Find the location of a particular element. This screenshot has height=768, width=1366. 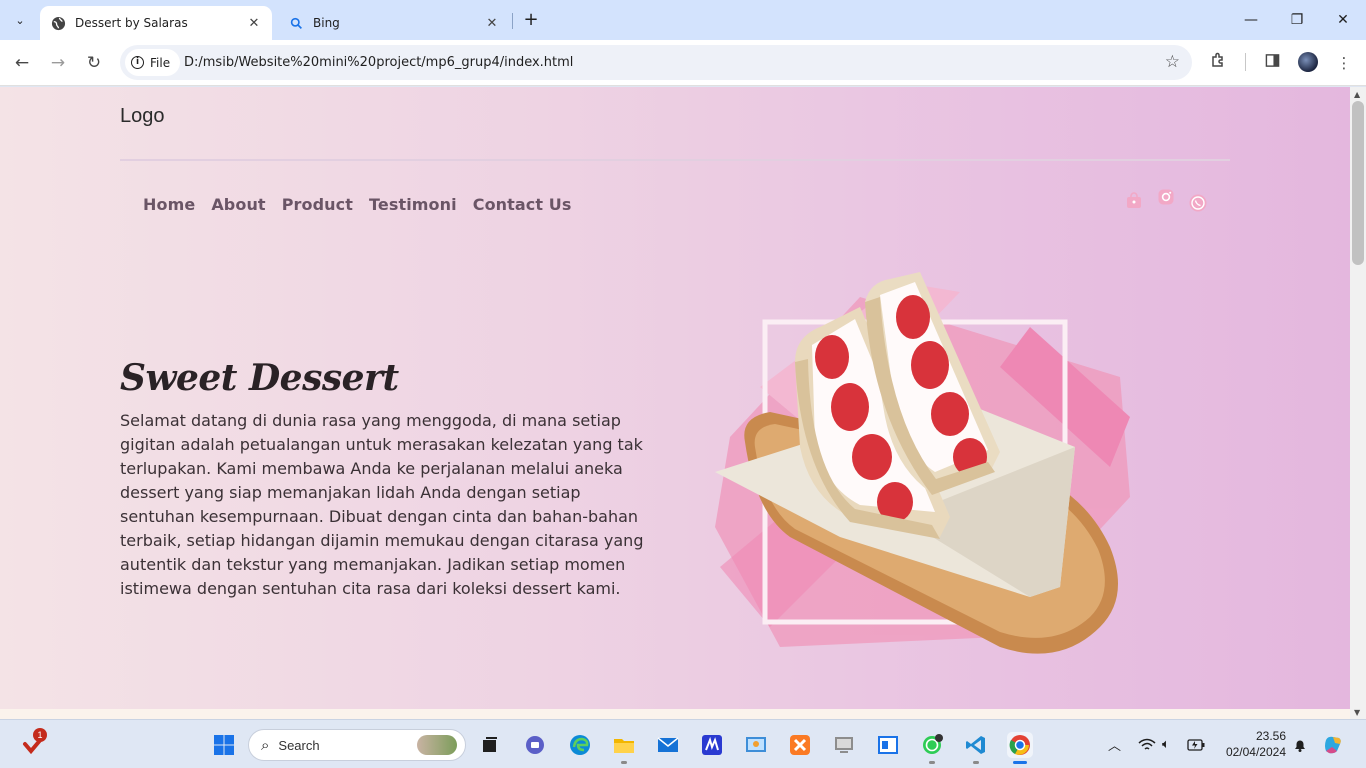

nav-product: Product is located at coordinates (317, 204).